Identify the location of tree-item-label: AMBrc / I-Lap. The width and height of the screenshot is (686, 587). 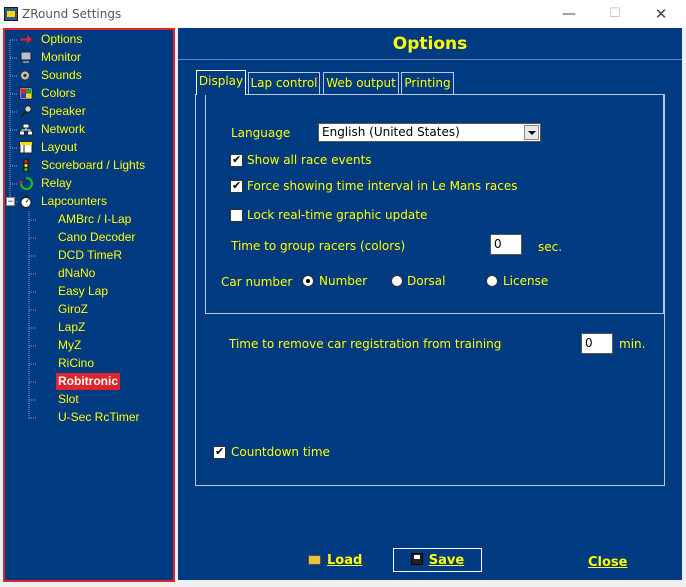
(95, 219).